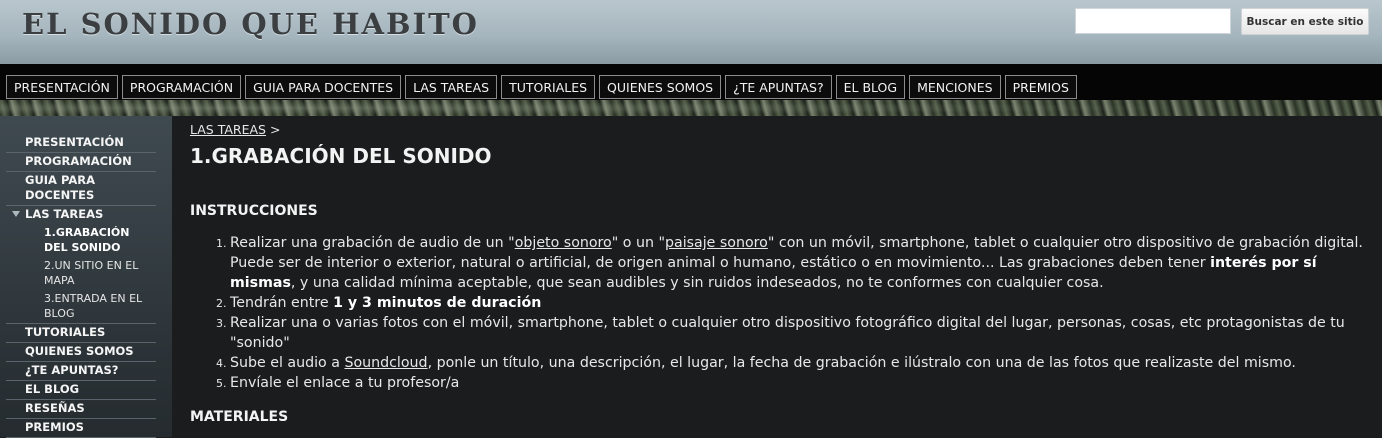  What do you see at coordinates (228, 129) in the screenshot?
I see `breadcrumb-link-las-tareas: LAS TAREAS` at bounding box center [228, 129].